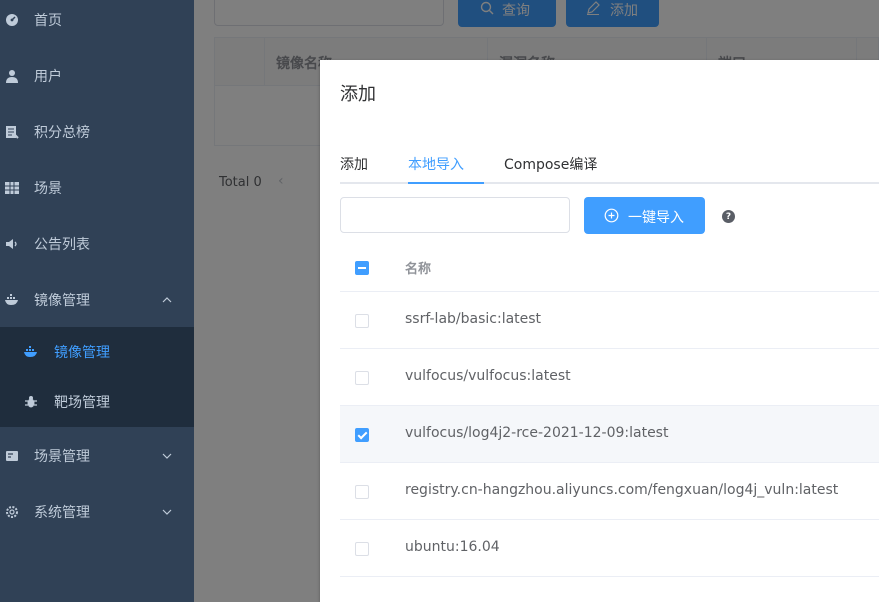 This screenshot has height=602, width=879. Describe the element at coordinates (455, 215) in the screenshot. I see `filter-input` at that location.